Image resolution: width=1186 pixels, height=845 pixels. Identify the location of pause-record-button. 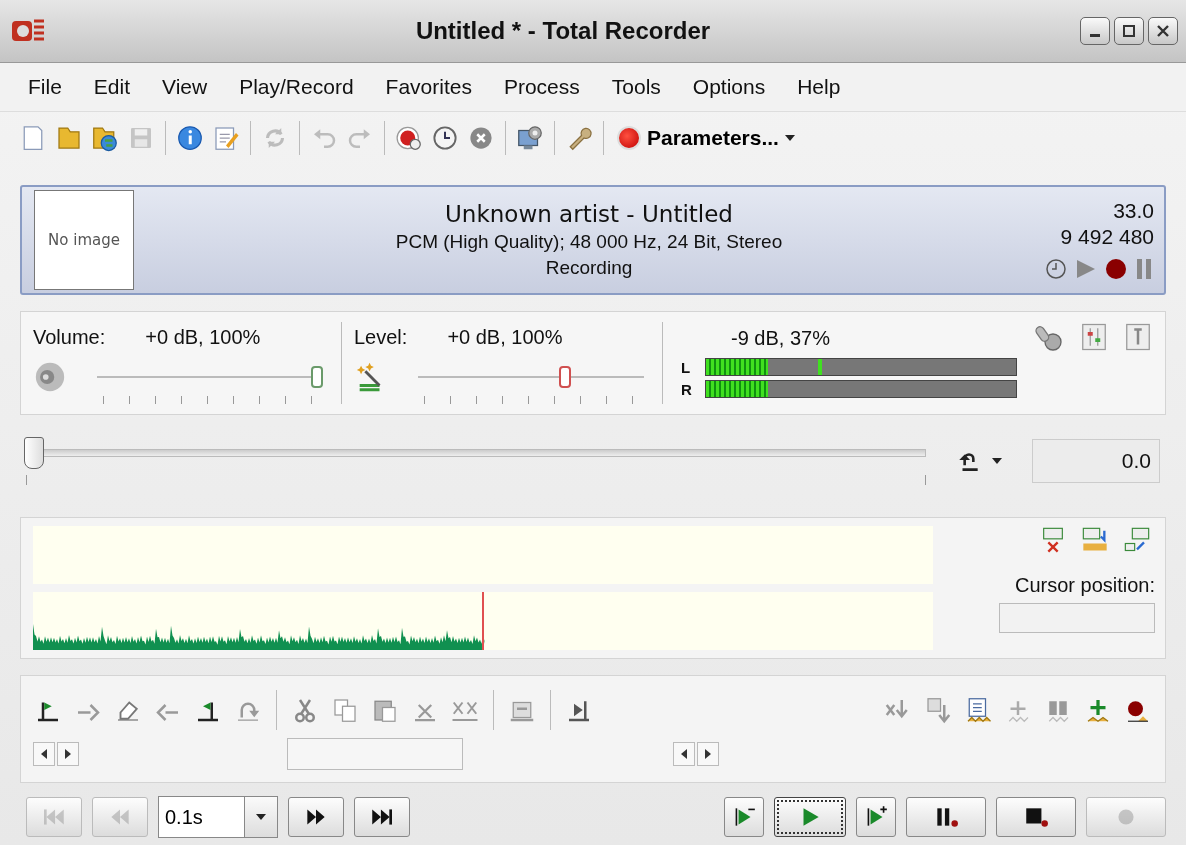
(946, 817).